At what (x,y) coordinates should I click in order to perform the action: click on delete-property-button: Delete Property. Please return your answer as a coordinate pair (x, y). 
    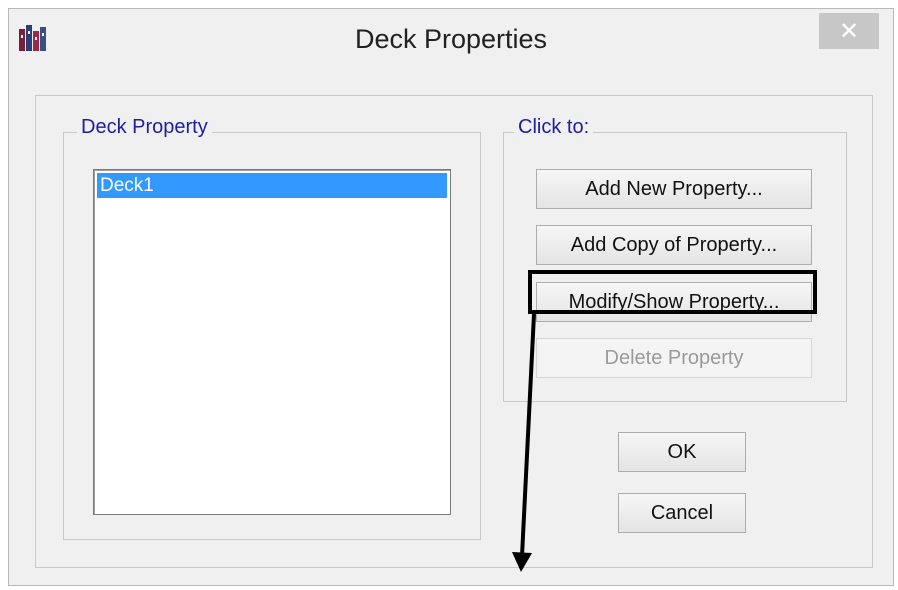
    Looking at the image, I should click on (674, 358).